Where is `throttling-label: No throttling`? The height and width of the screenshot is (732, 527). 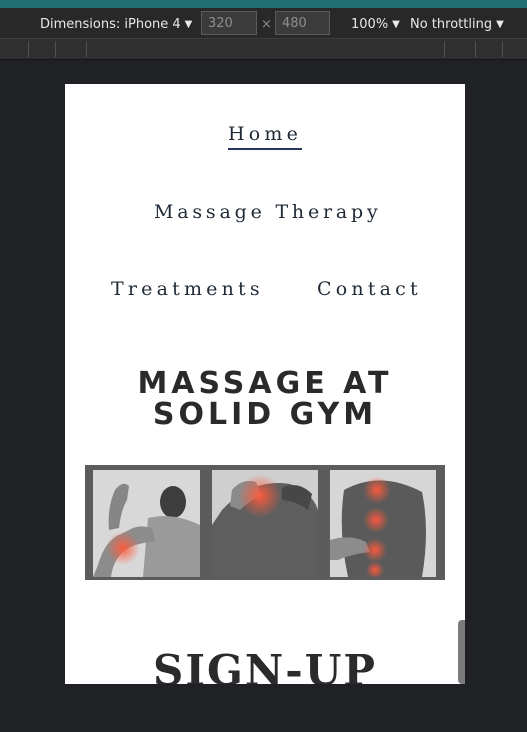 throttling-label: No throttling is located at coordinates (451, 24).